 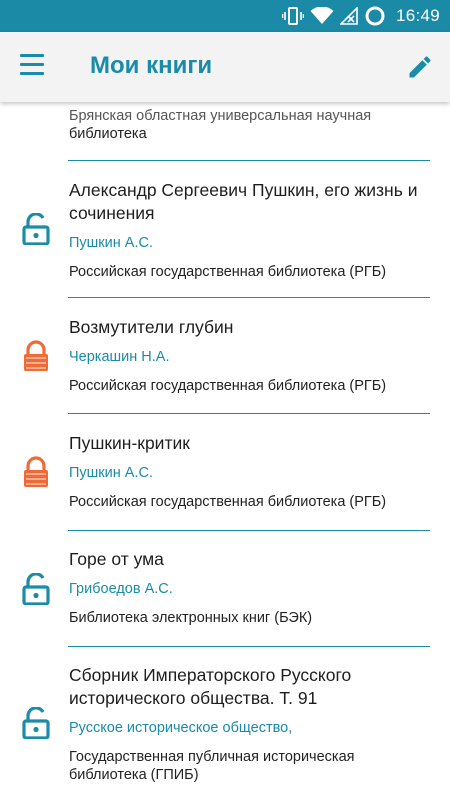 What do you see at coordinates (249, 728) in the screenshot?
I see `book-author: Русское историческое общество,` at bounding box center [249, 728].